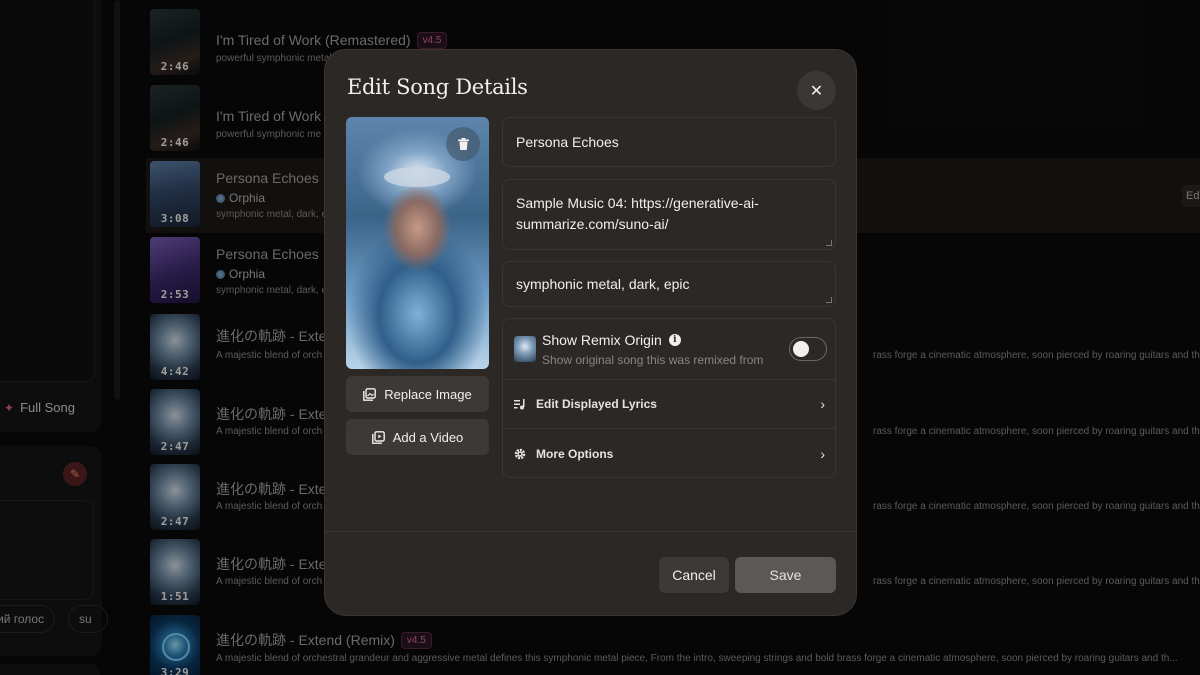 The width and height of the screenshot is (1200, 675). I want to click on remix-origin-thumbnail, so click(525, 349).